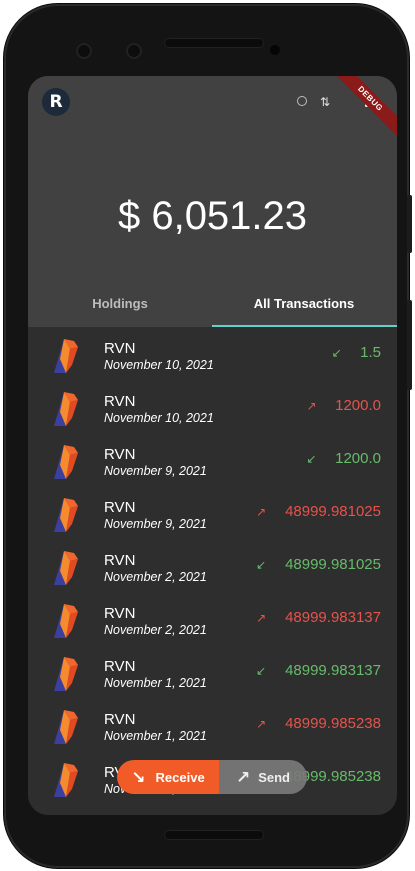  What do you see at coordinates (304, 303) in the screenshot?
I see `tab-all-transactions: All Transactions` at bounding box center [304, 303].